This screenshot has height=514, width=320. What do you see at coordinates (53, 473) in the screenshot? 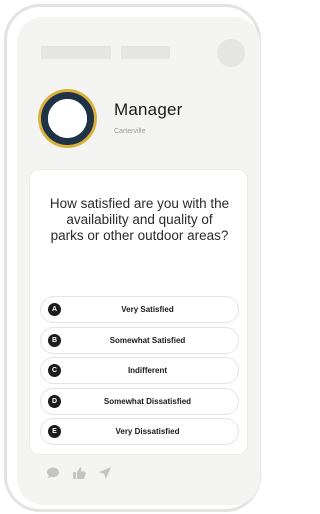
I see `comment-icon` at bounding box center [53, 473].